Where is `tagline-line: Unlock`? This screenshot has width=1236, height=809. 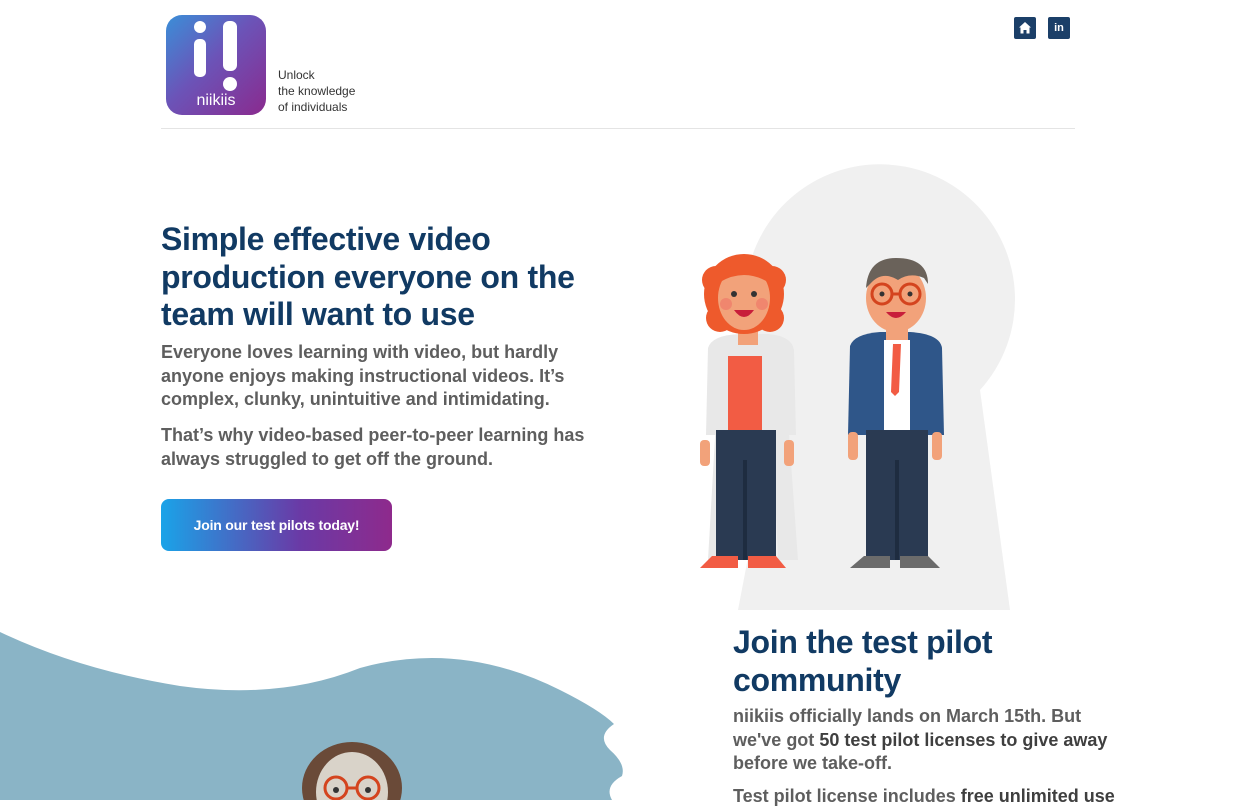
tagline-line: Unlock is located at coordinates (296, 75).